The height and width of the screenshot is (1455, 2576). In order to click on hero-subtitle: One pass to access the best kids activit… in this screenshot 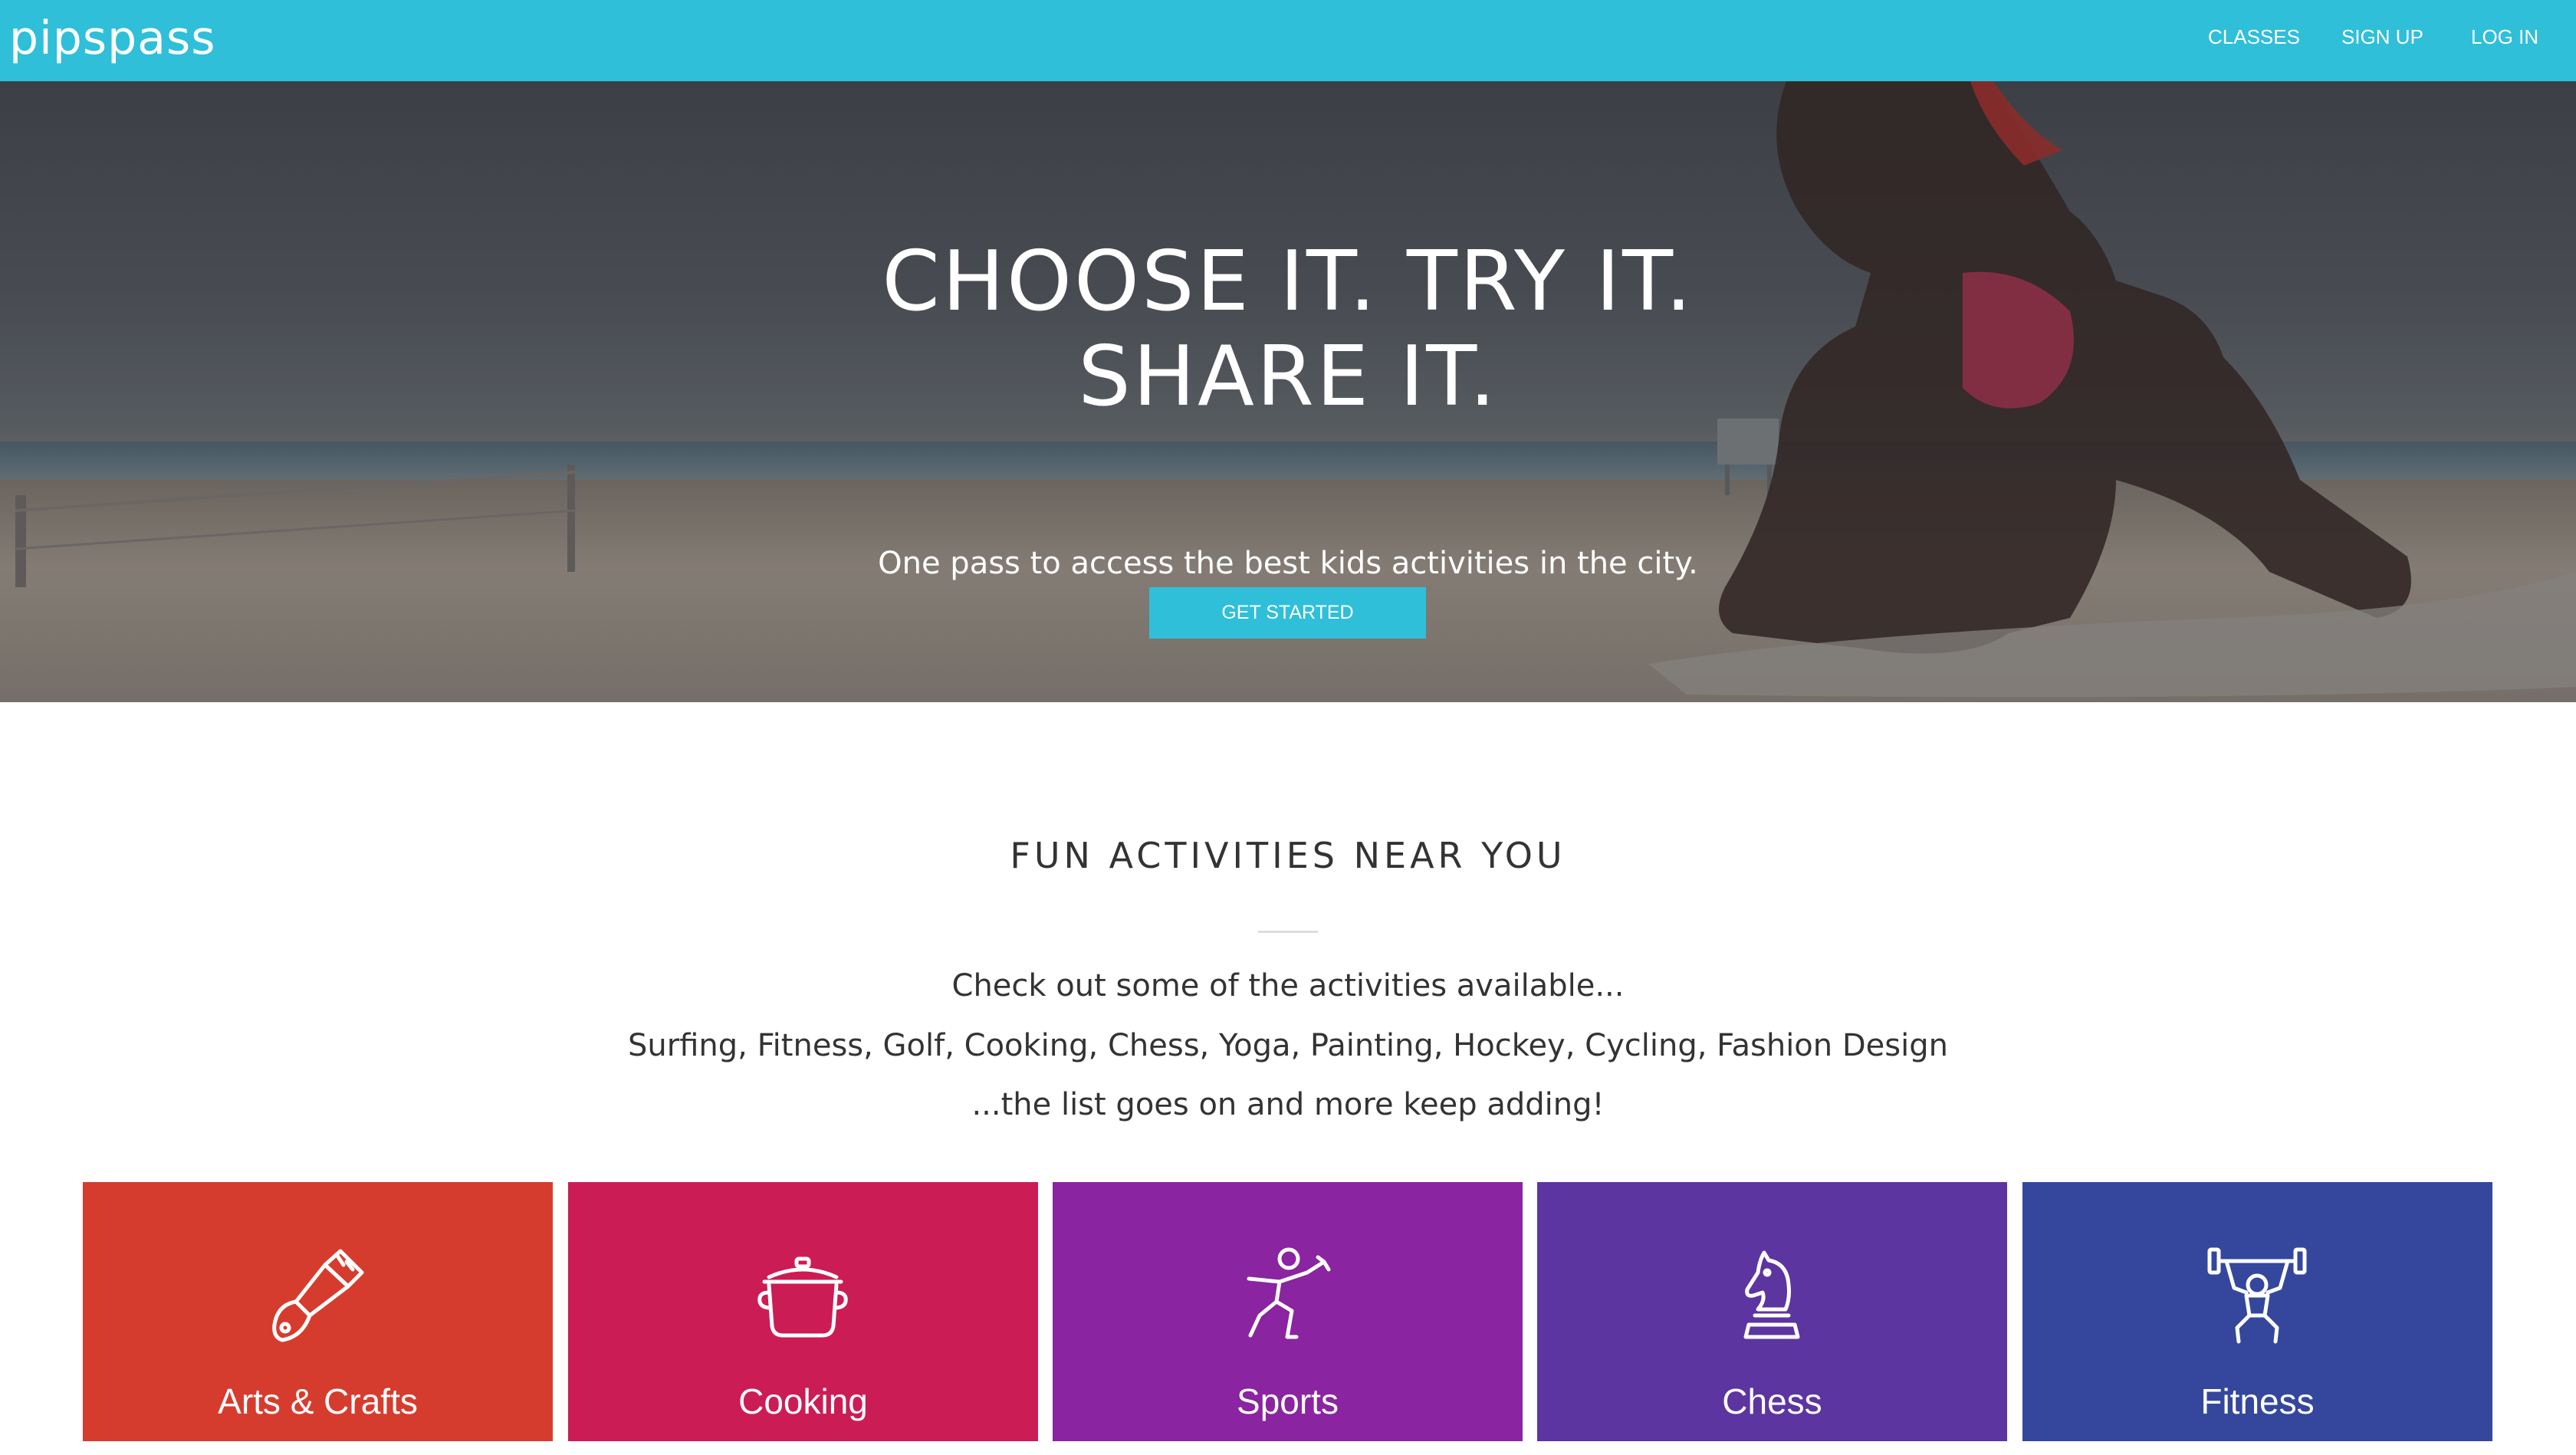, I will do `click(1288, 563)`.